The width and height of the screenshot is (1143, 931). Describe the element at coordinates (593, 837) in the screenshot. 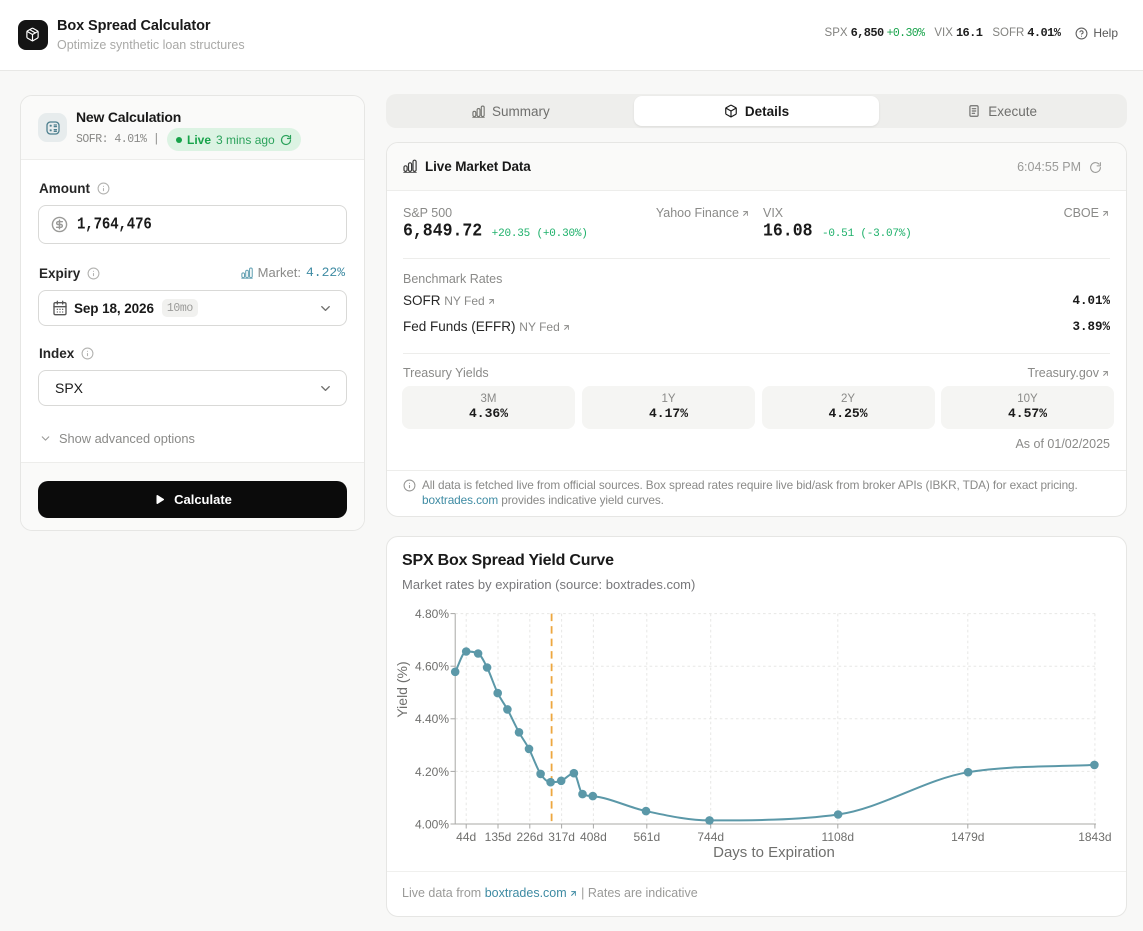

I see `svg-text: 408d` at that location.